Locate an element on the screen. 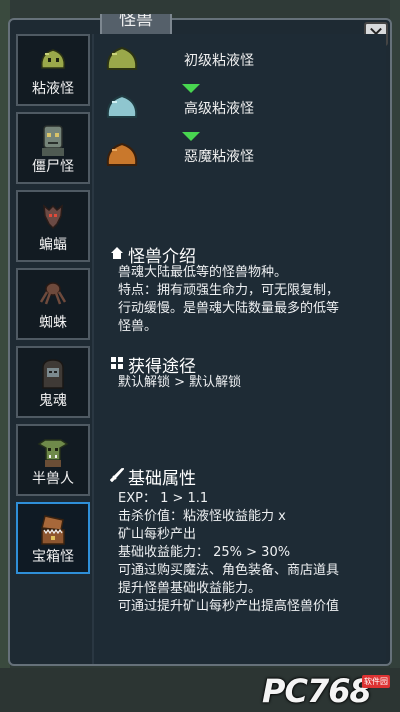 The width and height of the screenshot is (400, 712). evolution-stage-name: 惡魔粘液怪 is located at coordinates (219, 157).